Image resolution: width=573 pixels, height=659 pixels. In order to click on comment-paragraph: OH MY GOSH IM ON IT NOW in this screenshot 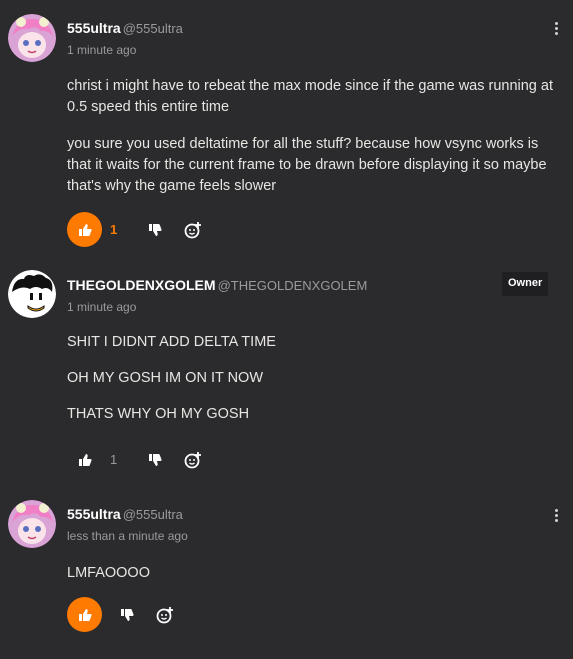, I will do `click(165, 378)`.